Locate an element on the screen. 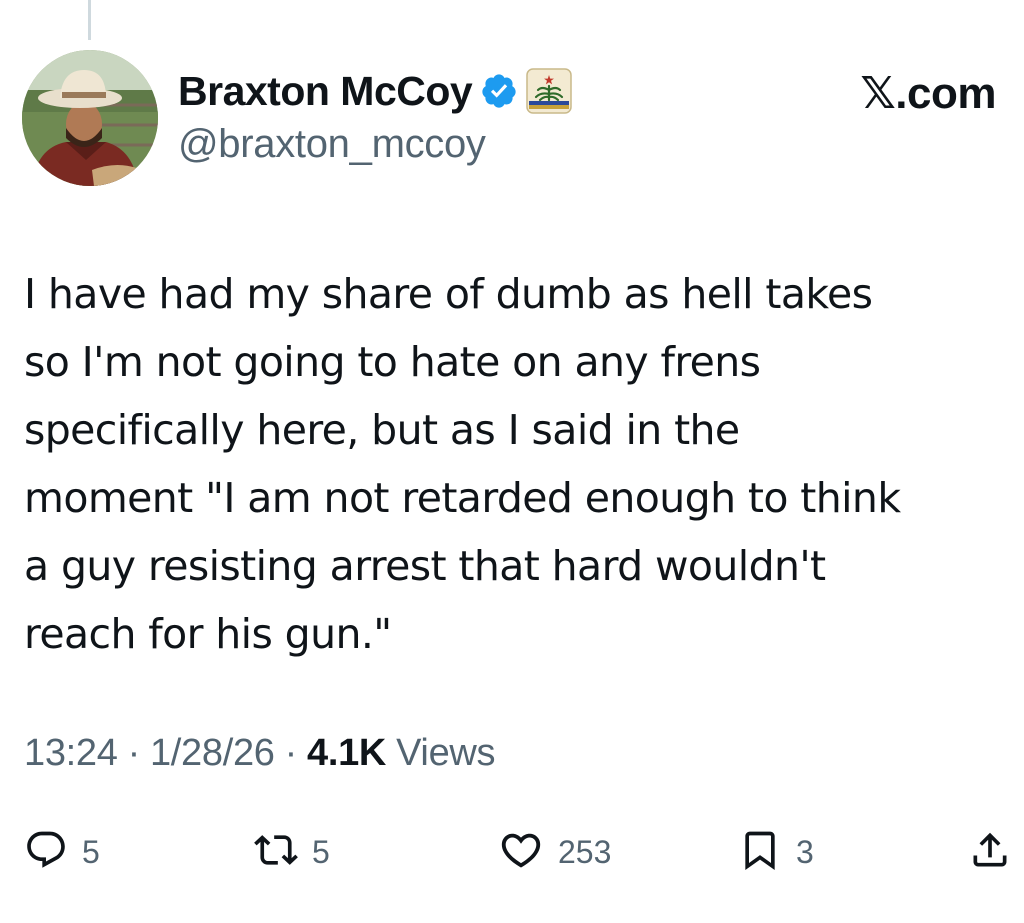 The width and height of the screenshot is (1024, 923). like-button: 253 is located at coordinates (554, 852).